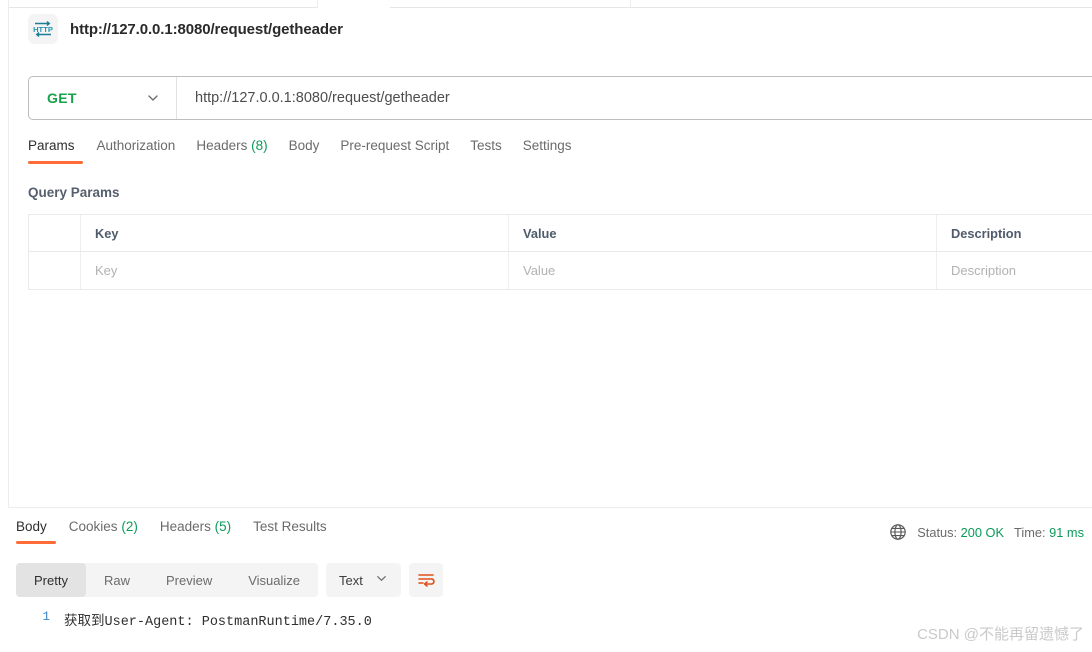 The image size is (1092, 652). I want to click on tab-settings: Settings, so click(558, 151).